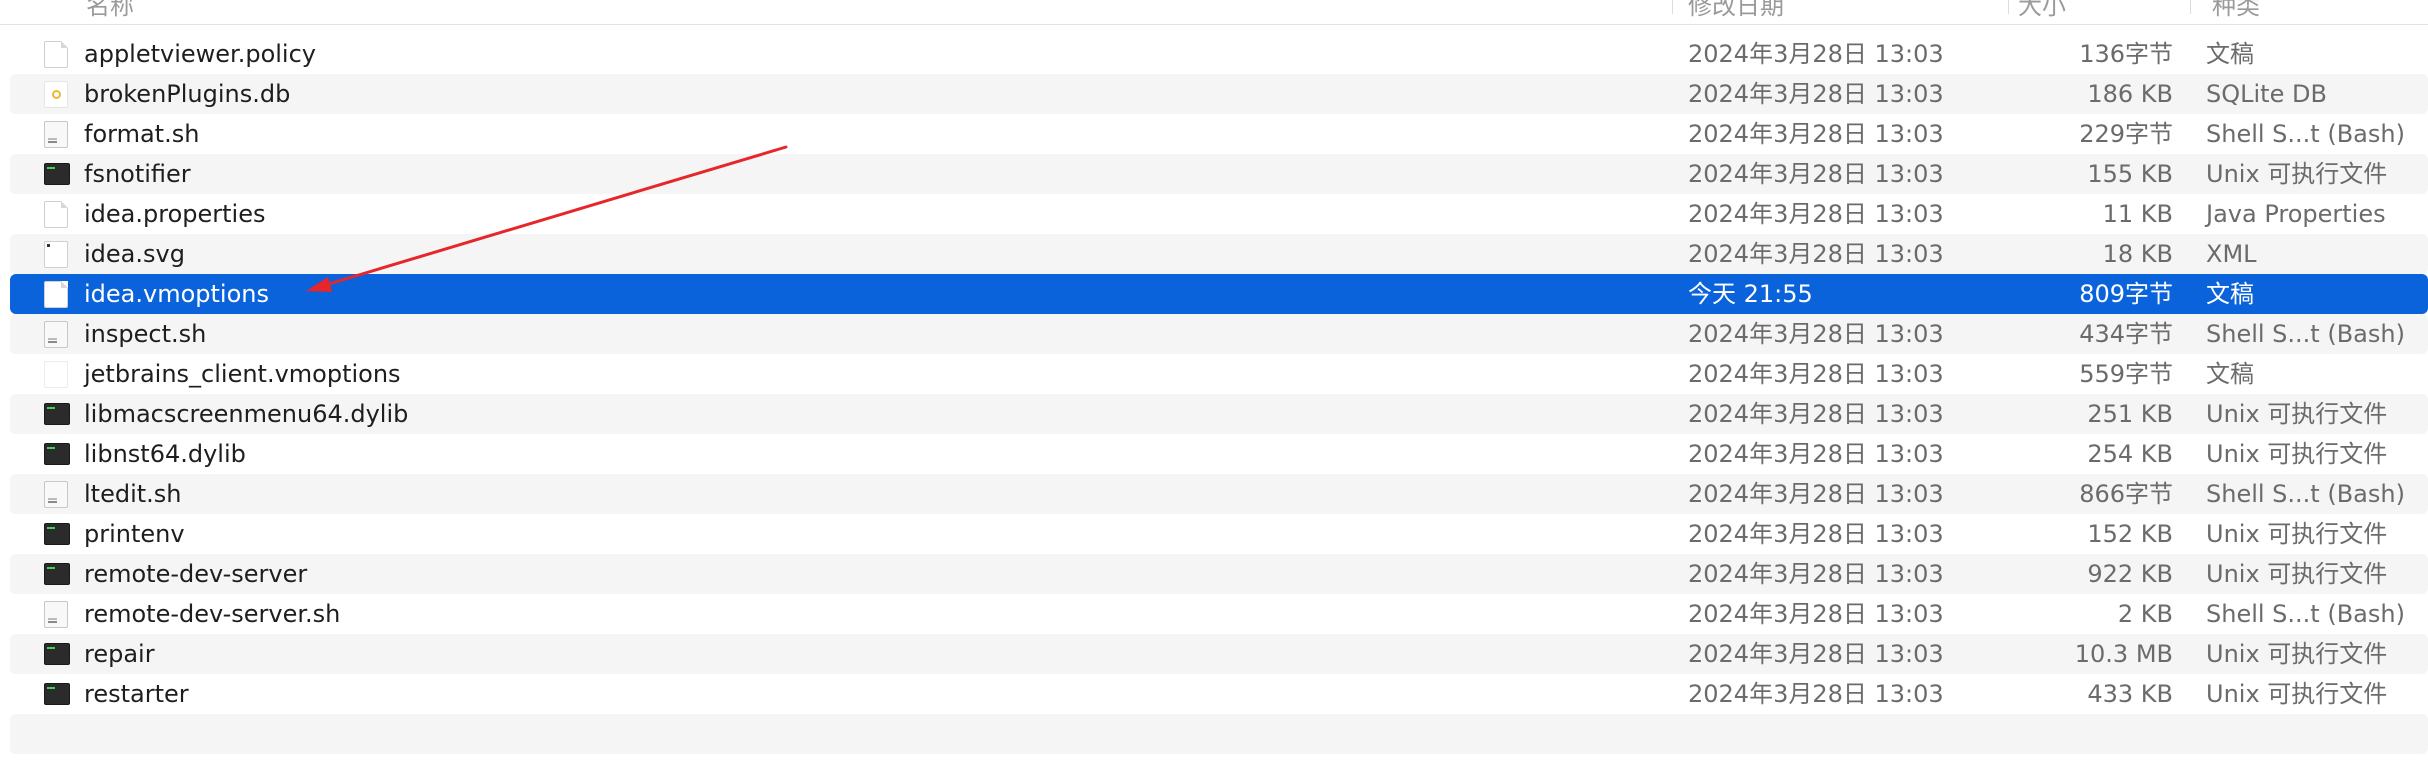 The image size is (2428, 762). What do you see at coordinates (56, 94) in the screenshot?
I see `database-icon` at bounding box center [56, 94].